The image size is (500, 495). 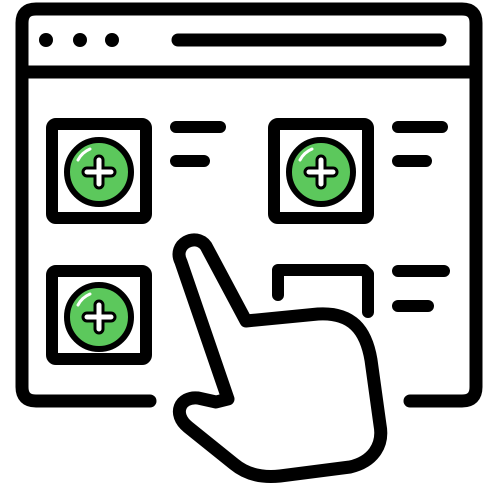 I want to click on tile-bottom-left, so click(x=99, y=315).